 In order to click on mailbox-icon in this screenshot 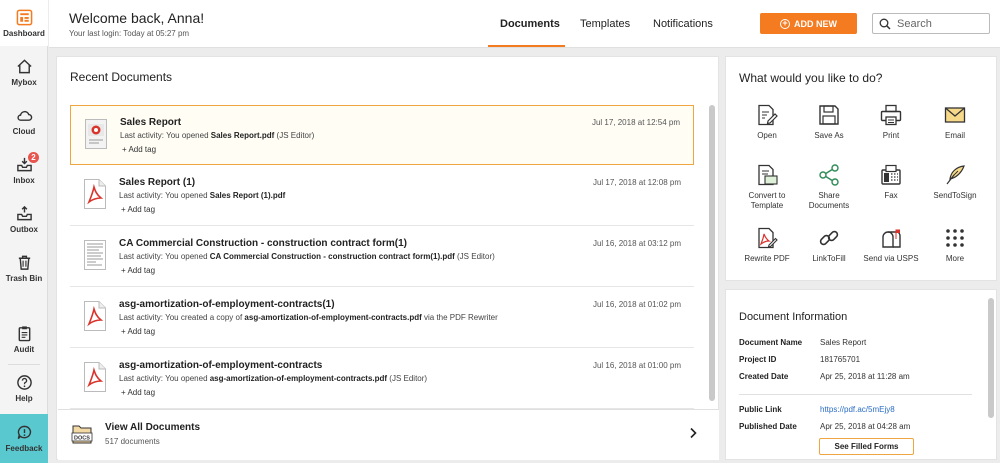, I will do `click(891, 238)`.